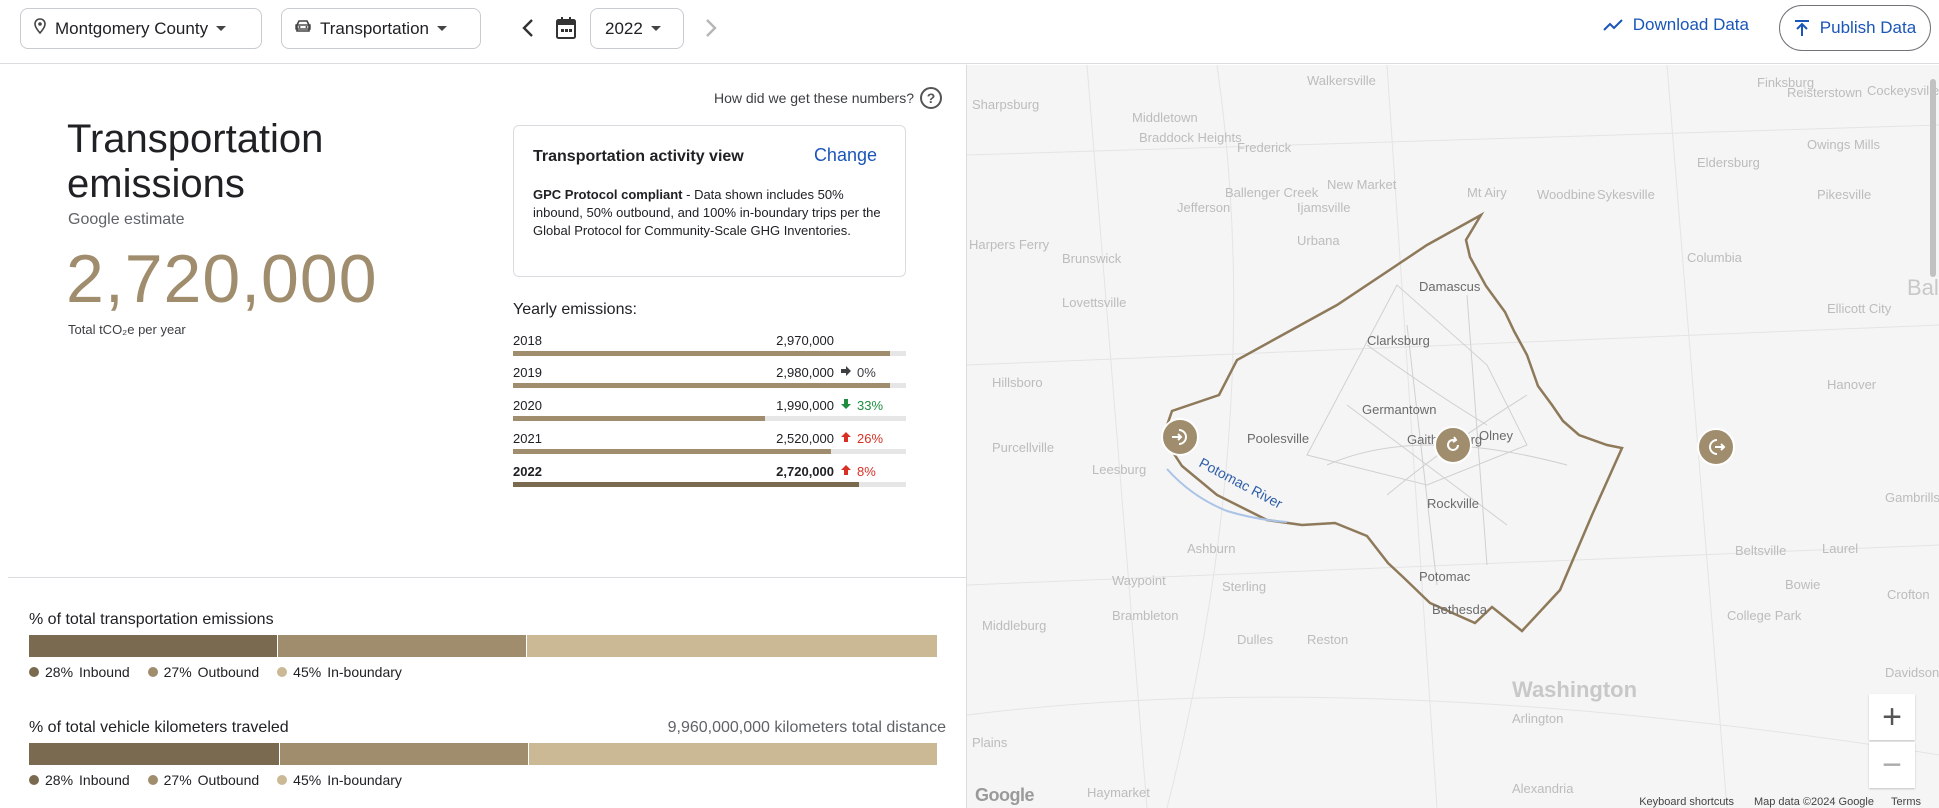  What do you see at coordinates (805, 471) in the screenshot?
I see `yearly-row-value: 2,720,000` at bounding box center [805, 471].